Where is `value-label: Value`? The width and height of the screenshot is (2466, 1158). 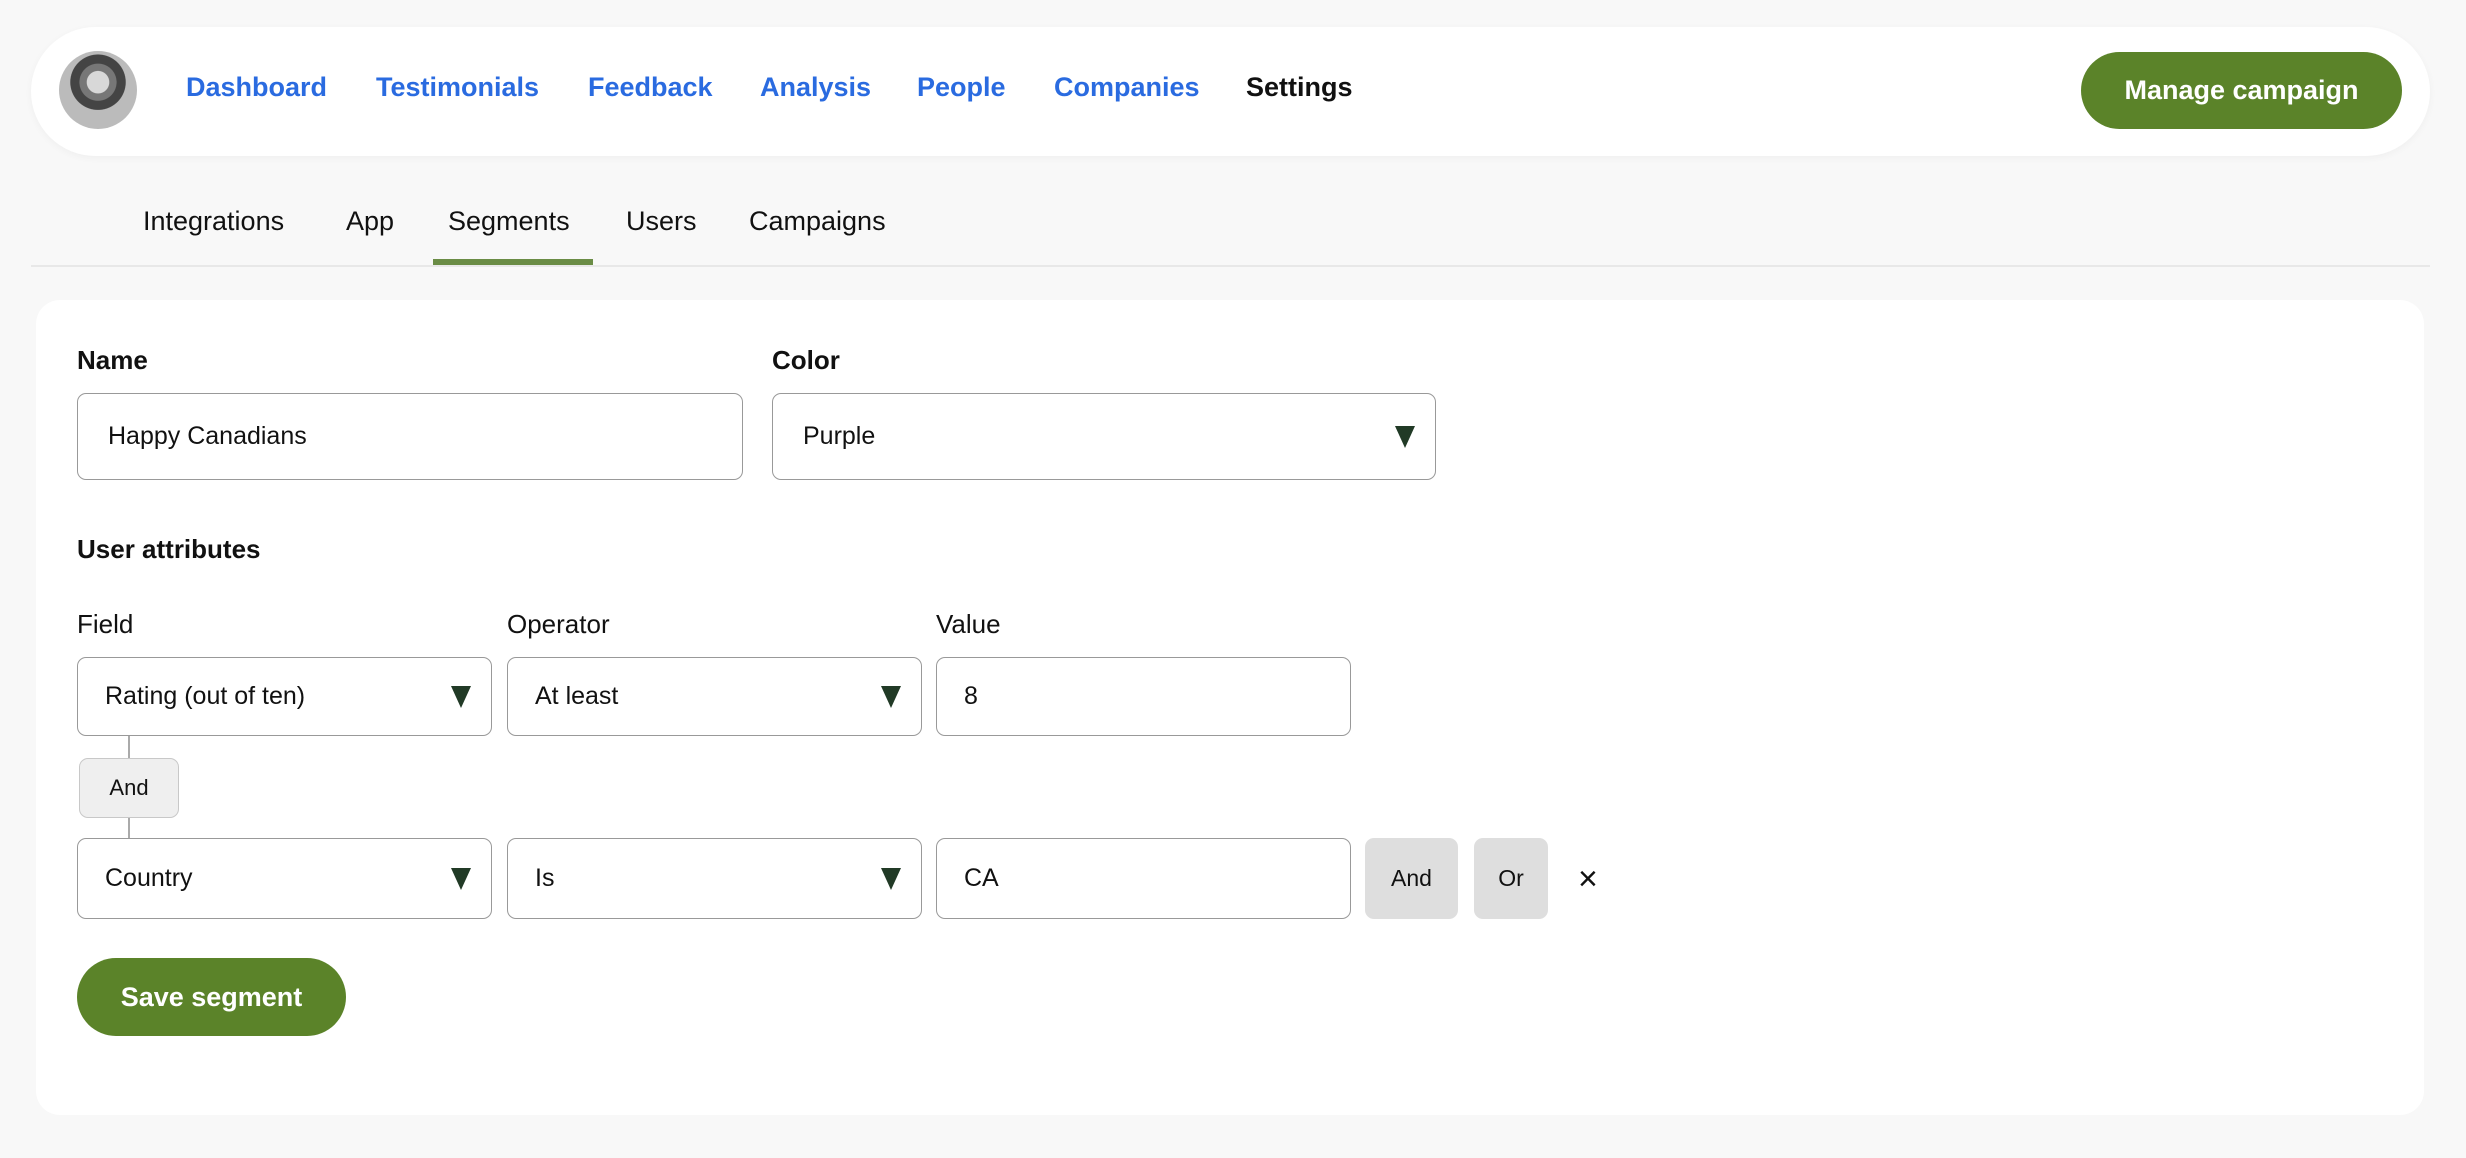
value-label: Value is located at coordinates (968, 624).